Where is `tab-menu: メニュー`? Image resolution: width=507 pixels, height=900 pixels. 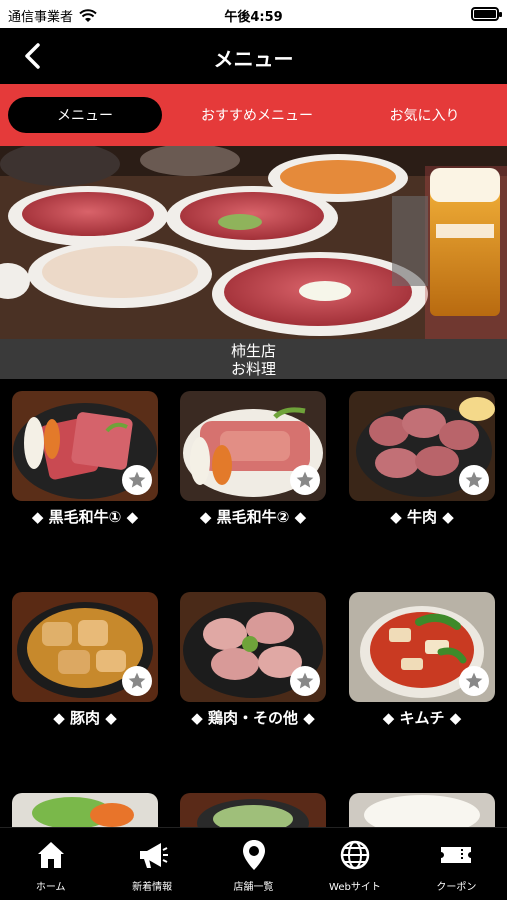
tab-menu: メニュー is located at coordinates (85, 115).